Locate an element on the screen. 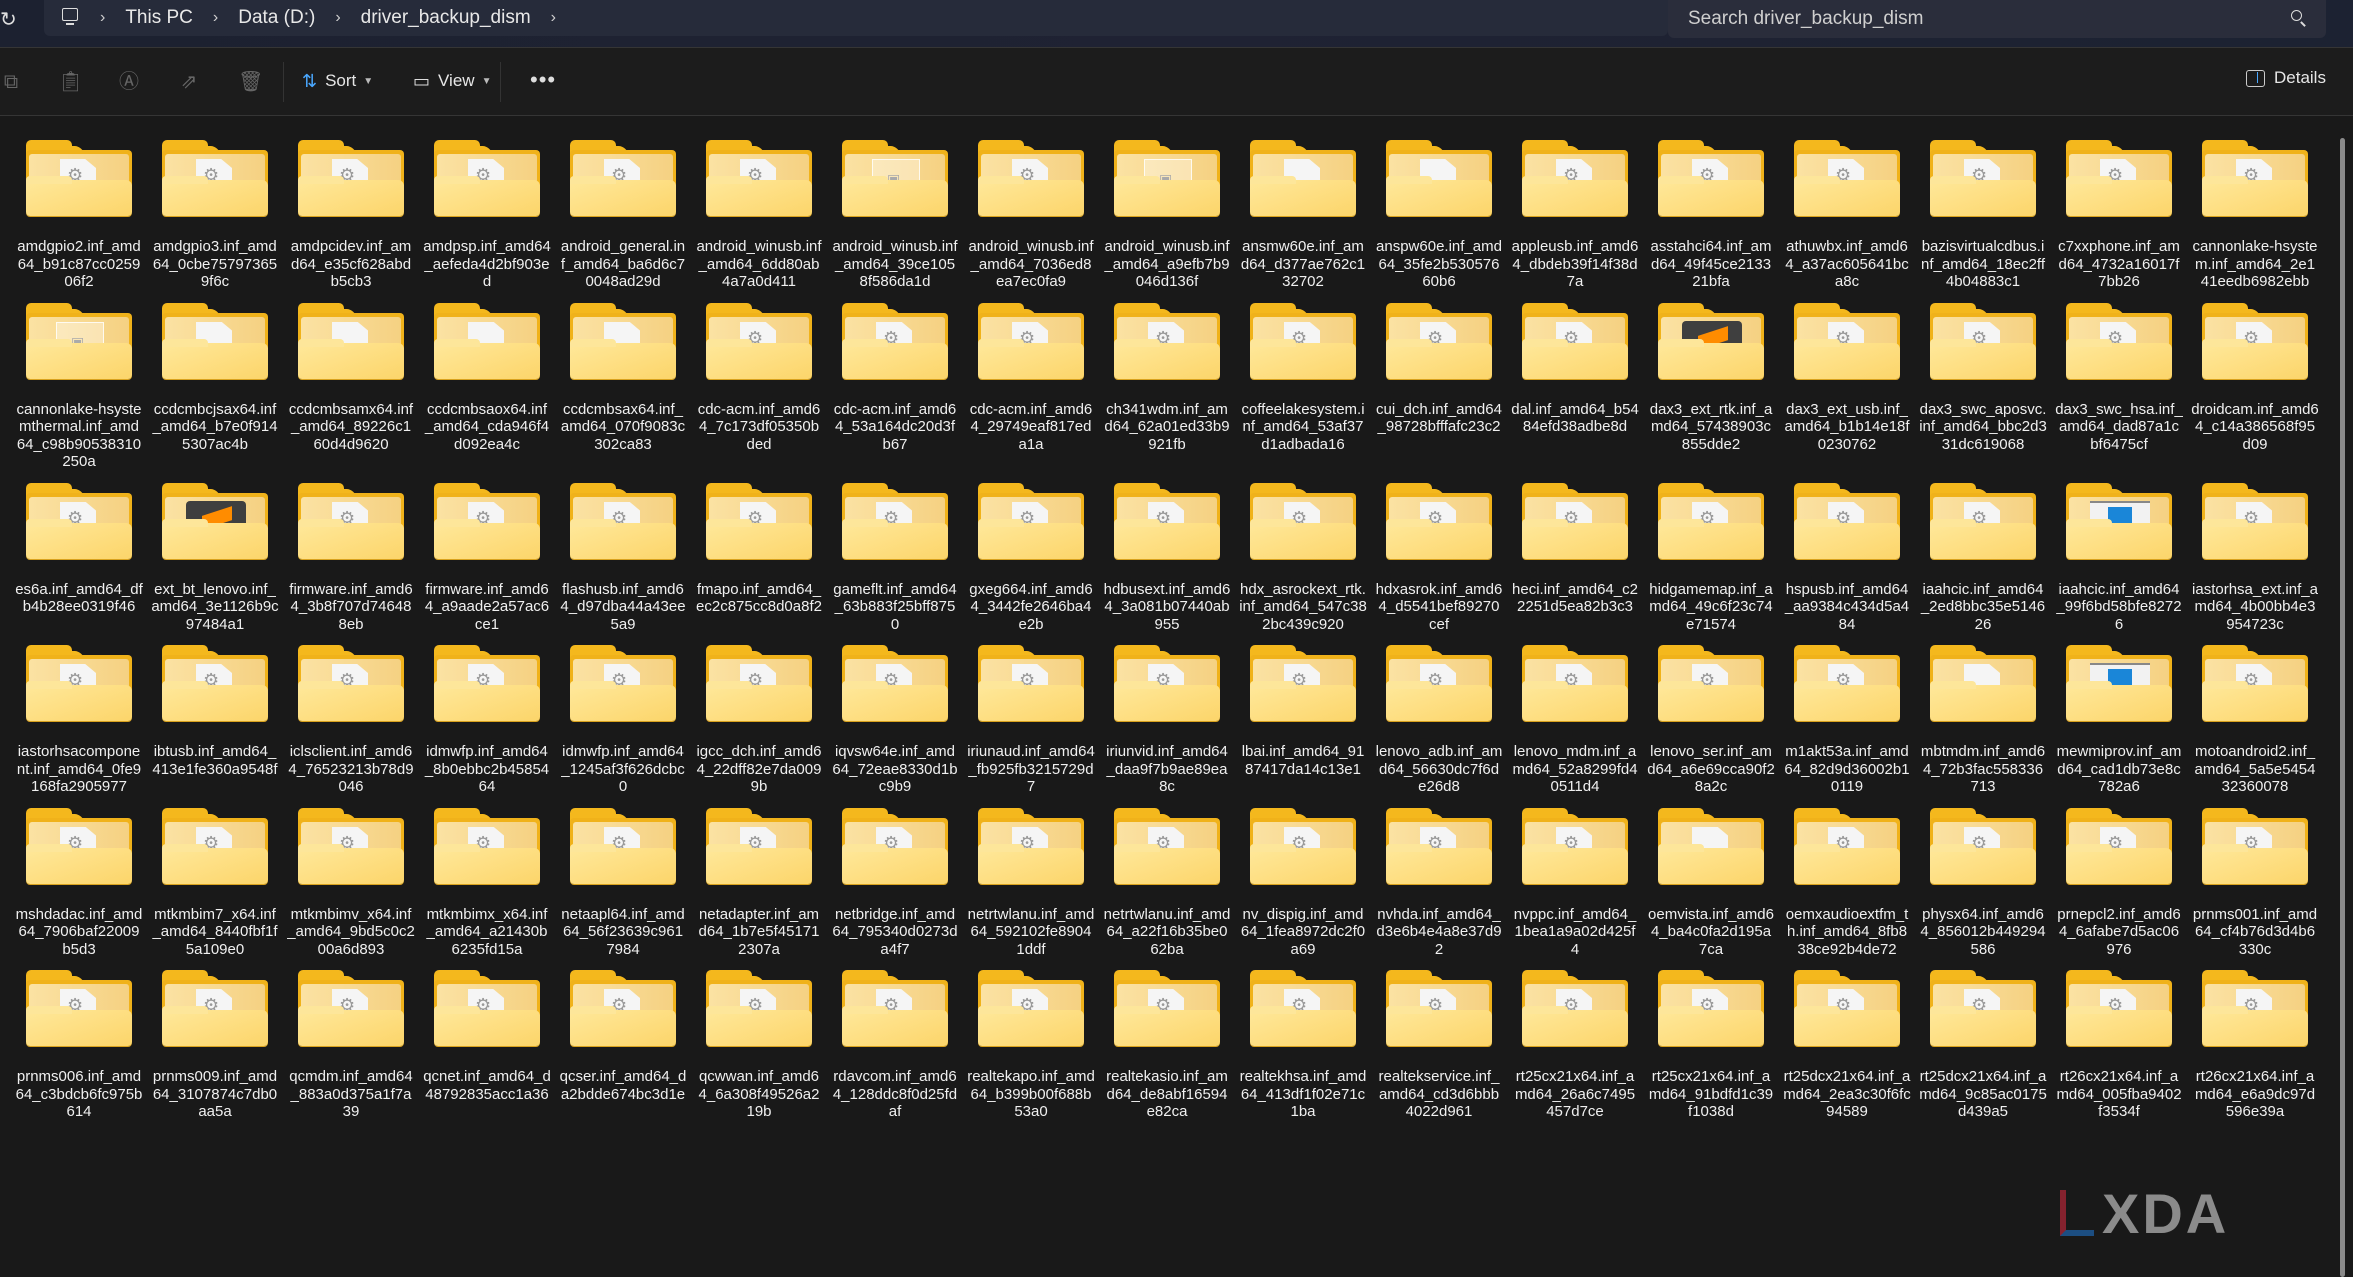  folder-item: igcc_dch.inf_amd64_22dff82e7da0099b is located at coordinates (759, 720).